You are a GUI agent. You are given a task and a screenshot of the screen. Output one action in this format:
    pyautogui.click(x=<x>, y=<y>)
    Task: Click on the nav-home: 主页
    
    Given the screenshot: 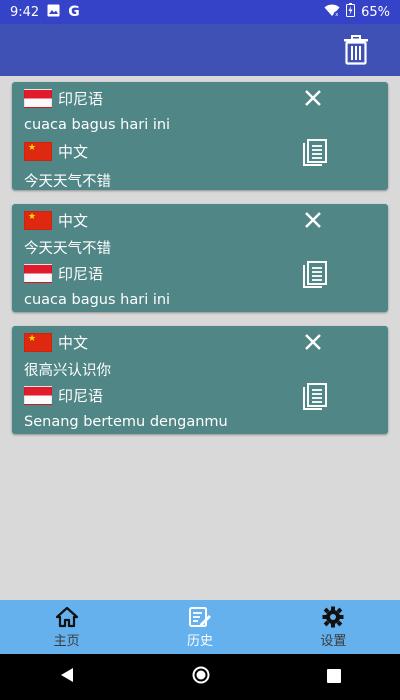 What is the action you would take?
    pyautogui.click(x=66, y=627)
    